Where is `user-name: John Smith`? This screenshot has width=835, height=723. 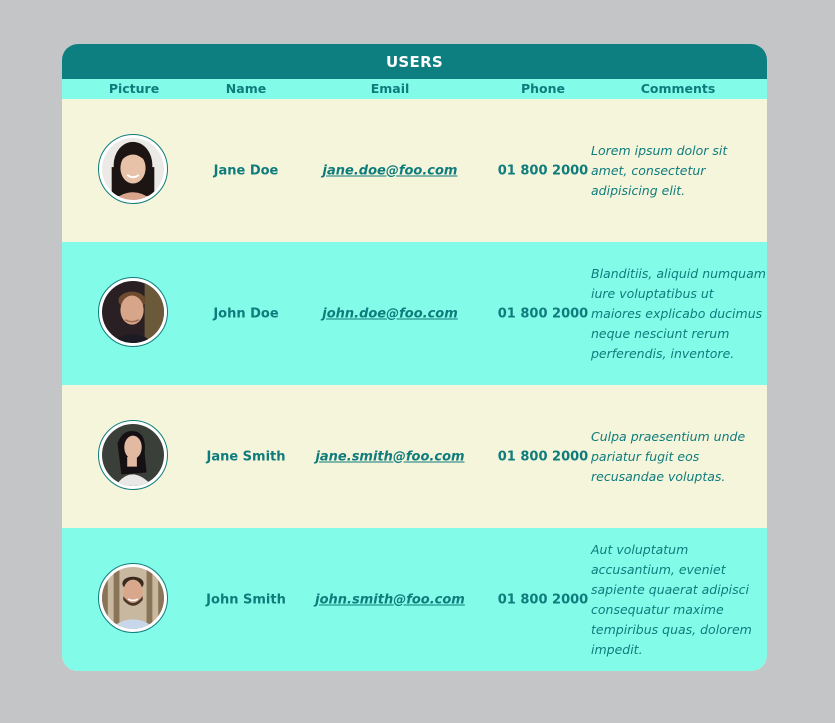
user-name: John Smith is located at coordinates (246, 599).